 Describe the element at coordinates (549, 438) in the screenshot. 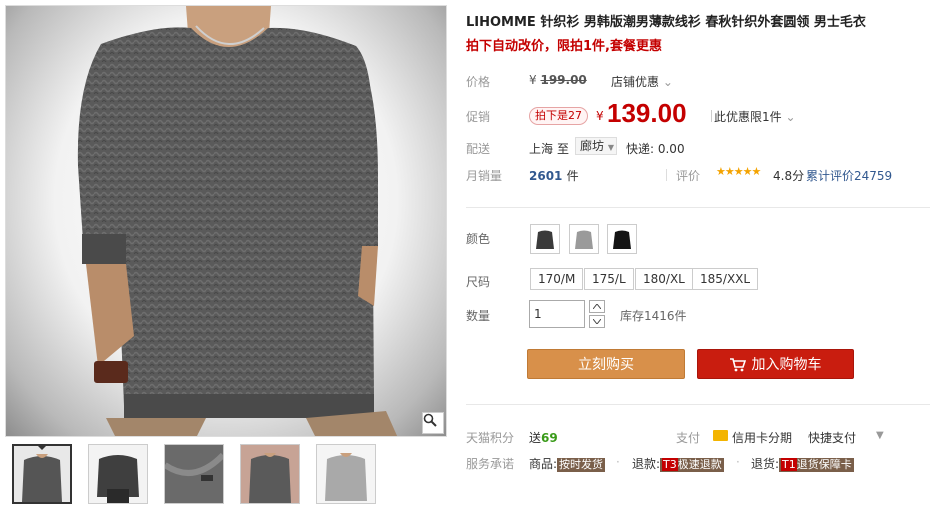

I see `points-number: 69` at that location.